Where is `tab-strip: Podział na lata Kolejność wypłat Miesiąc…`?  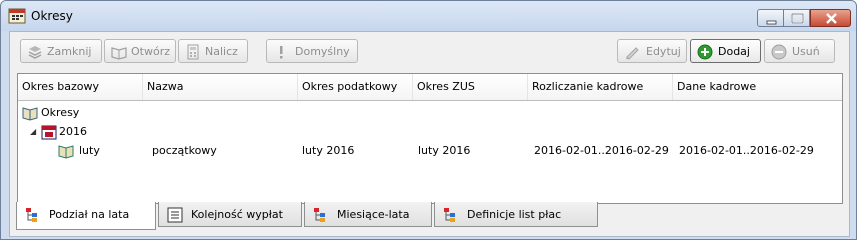 tab-strip: Podział na lata Kolejność wypłat Miesiąc… is located at coordinates (429, 217).